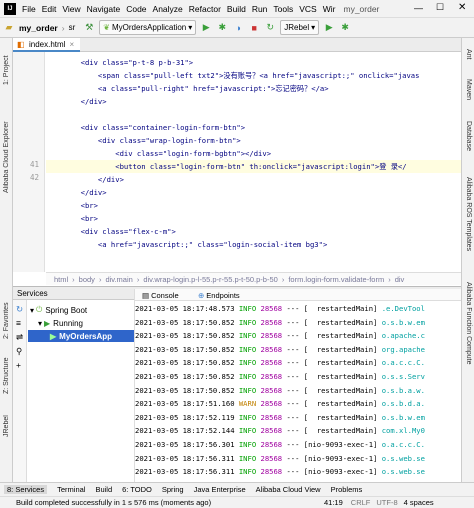  I want to click on intellij-logo-icon: IJ, so click(10, 8).